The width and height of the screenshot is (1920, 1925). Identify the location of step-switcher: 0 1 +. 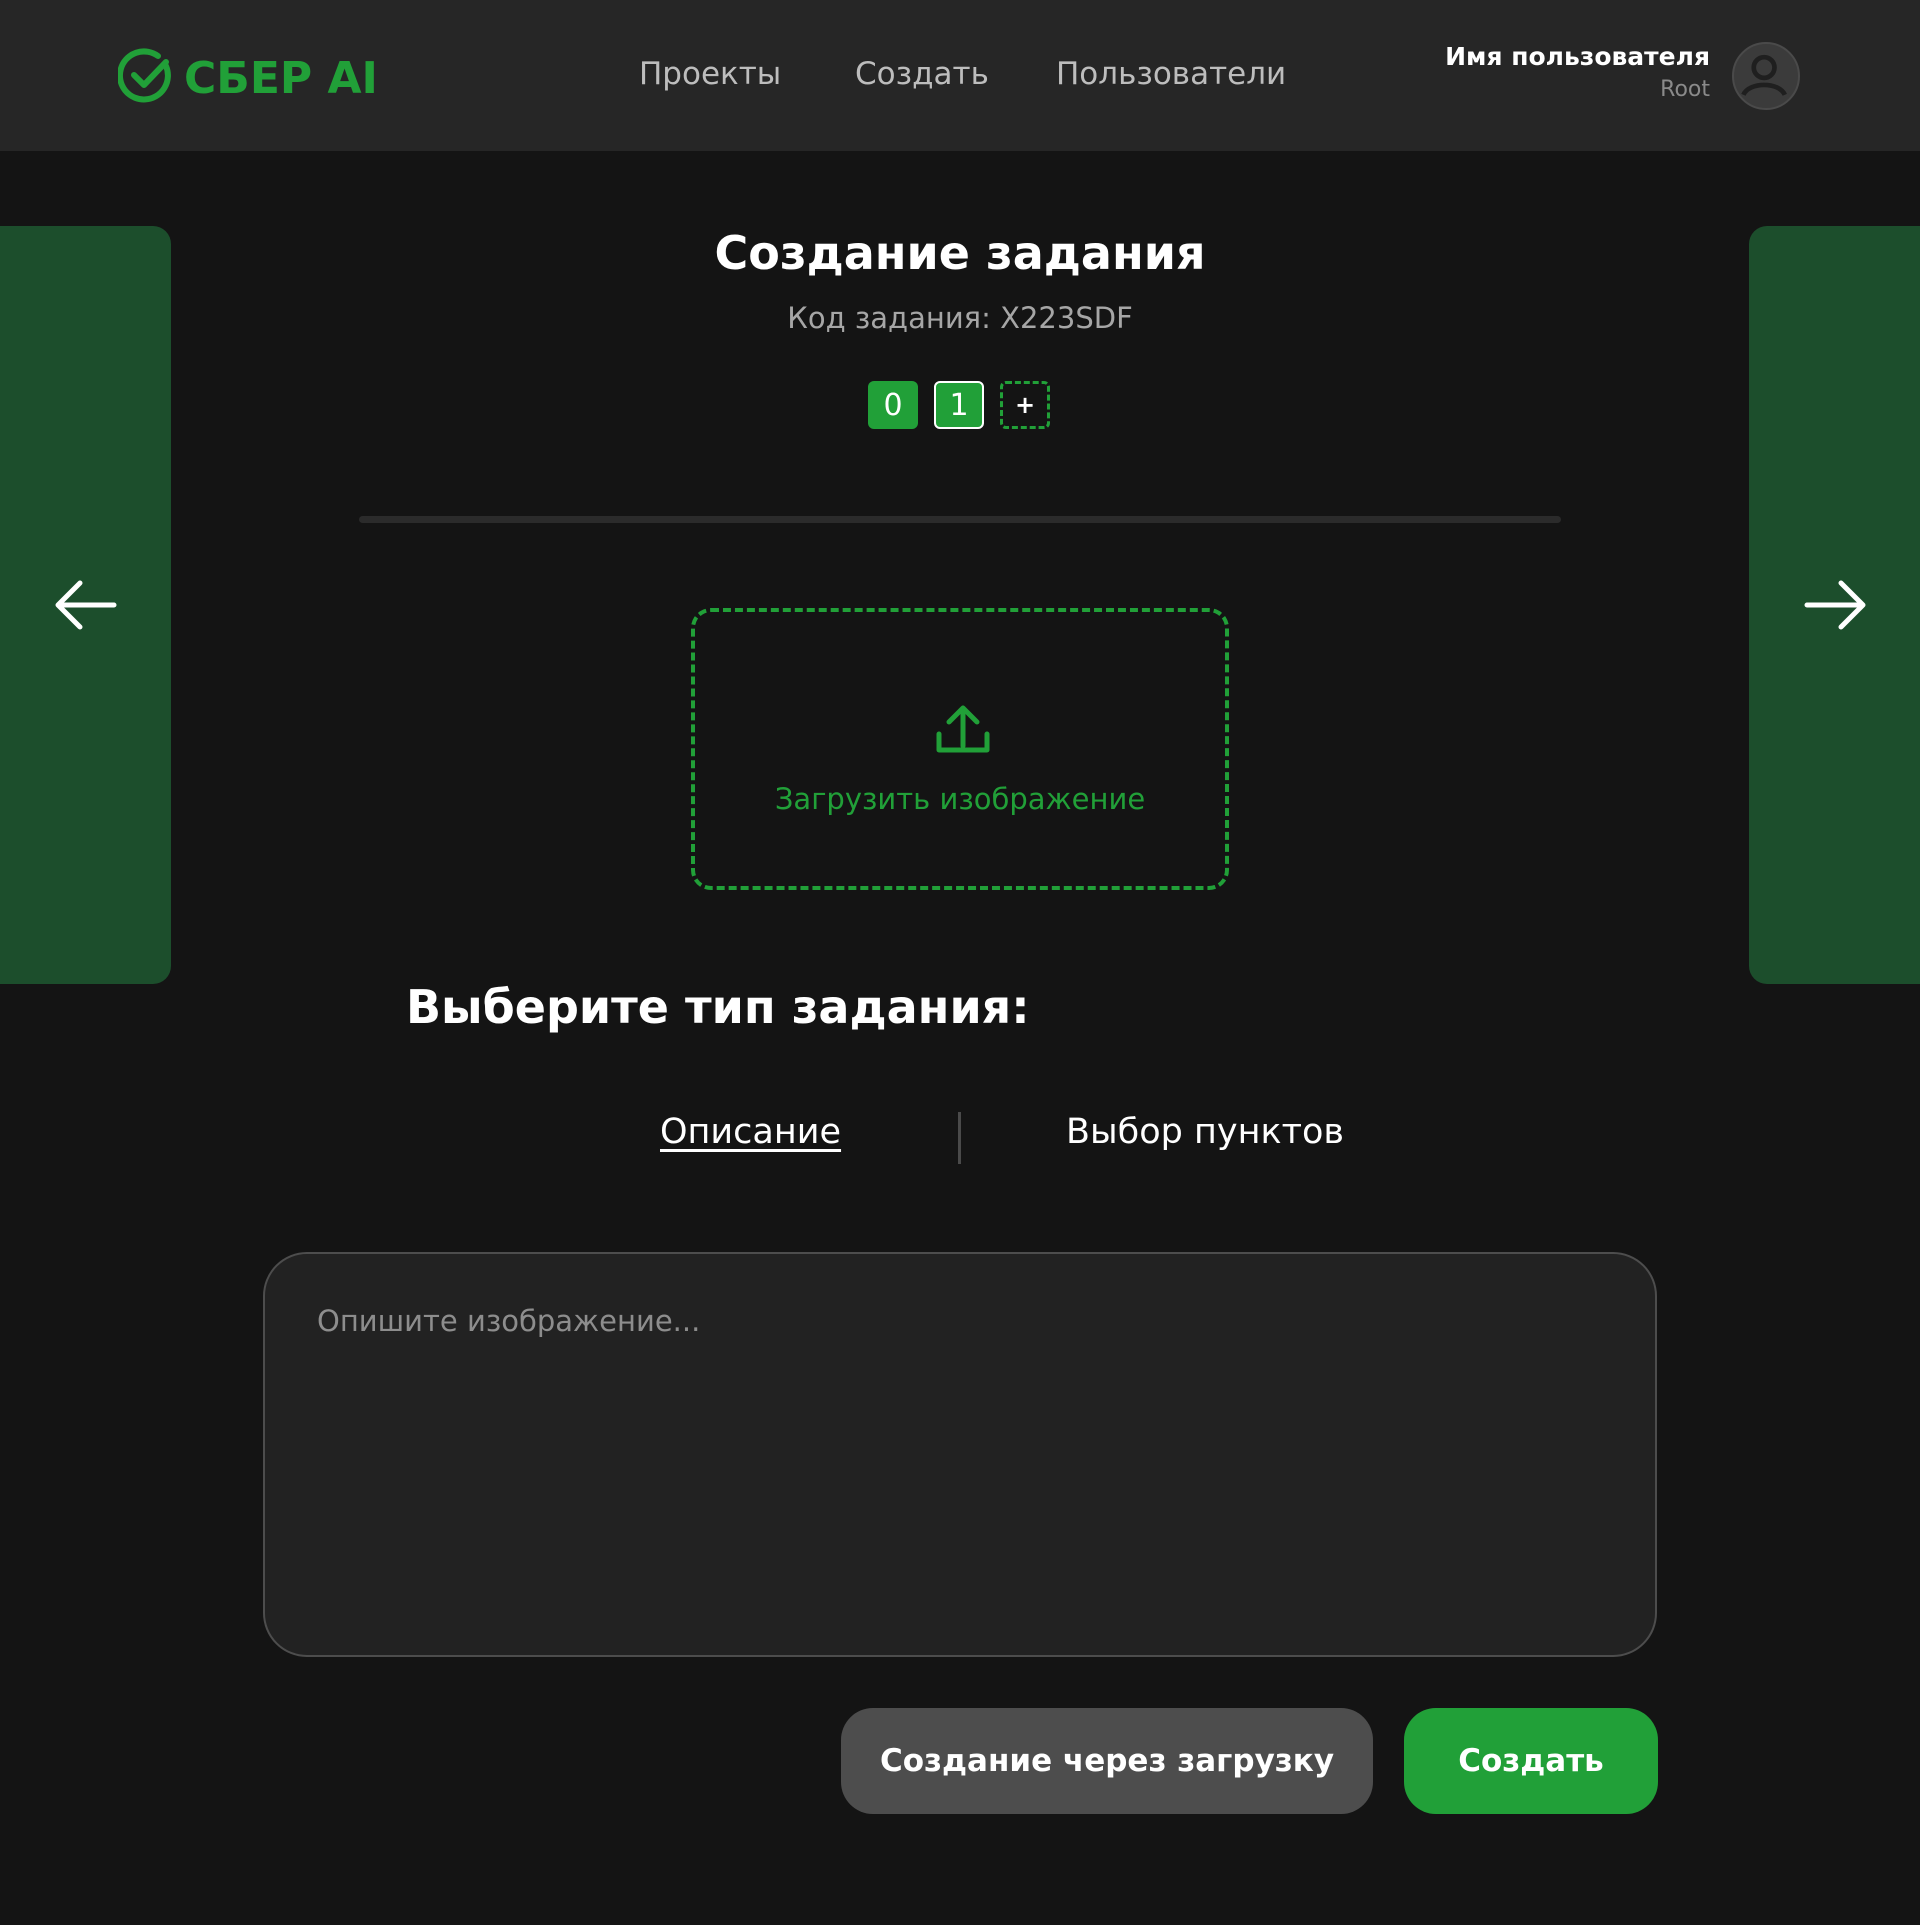
(959, 405).